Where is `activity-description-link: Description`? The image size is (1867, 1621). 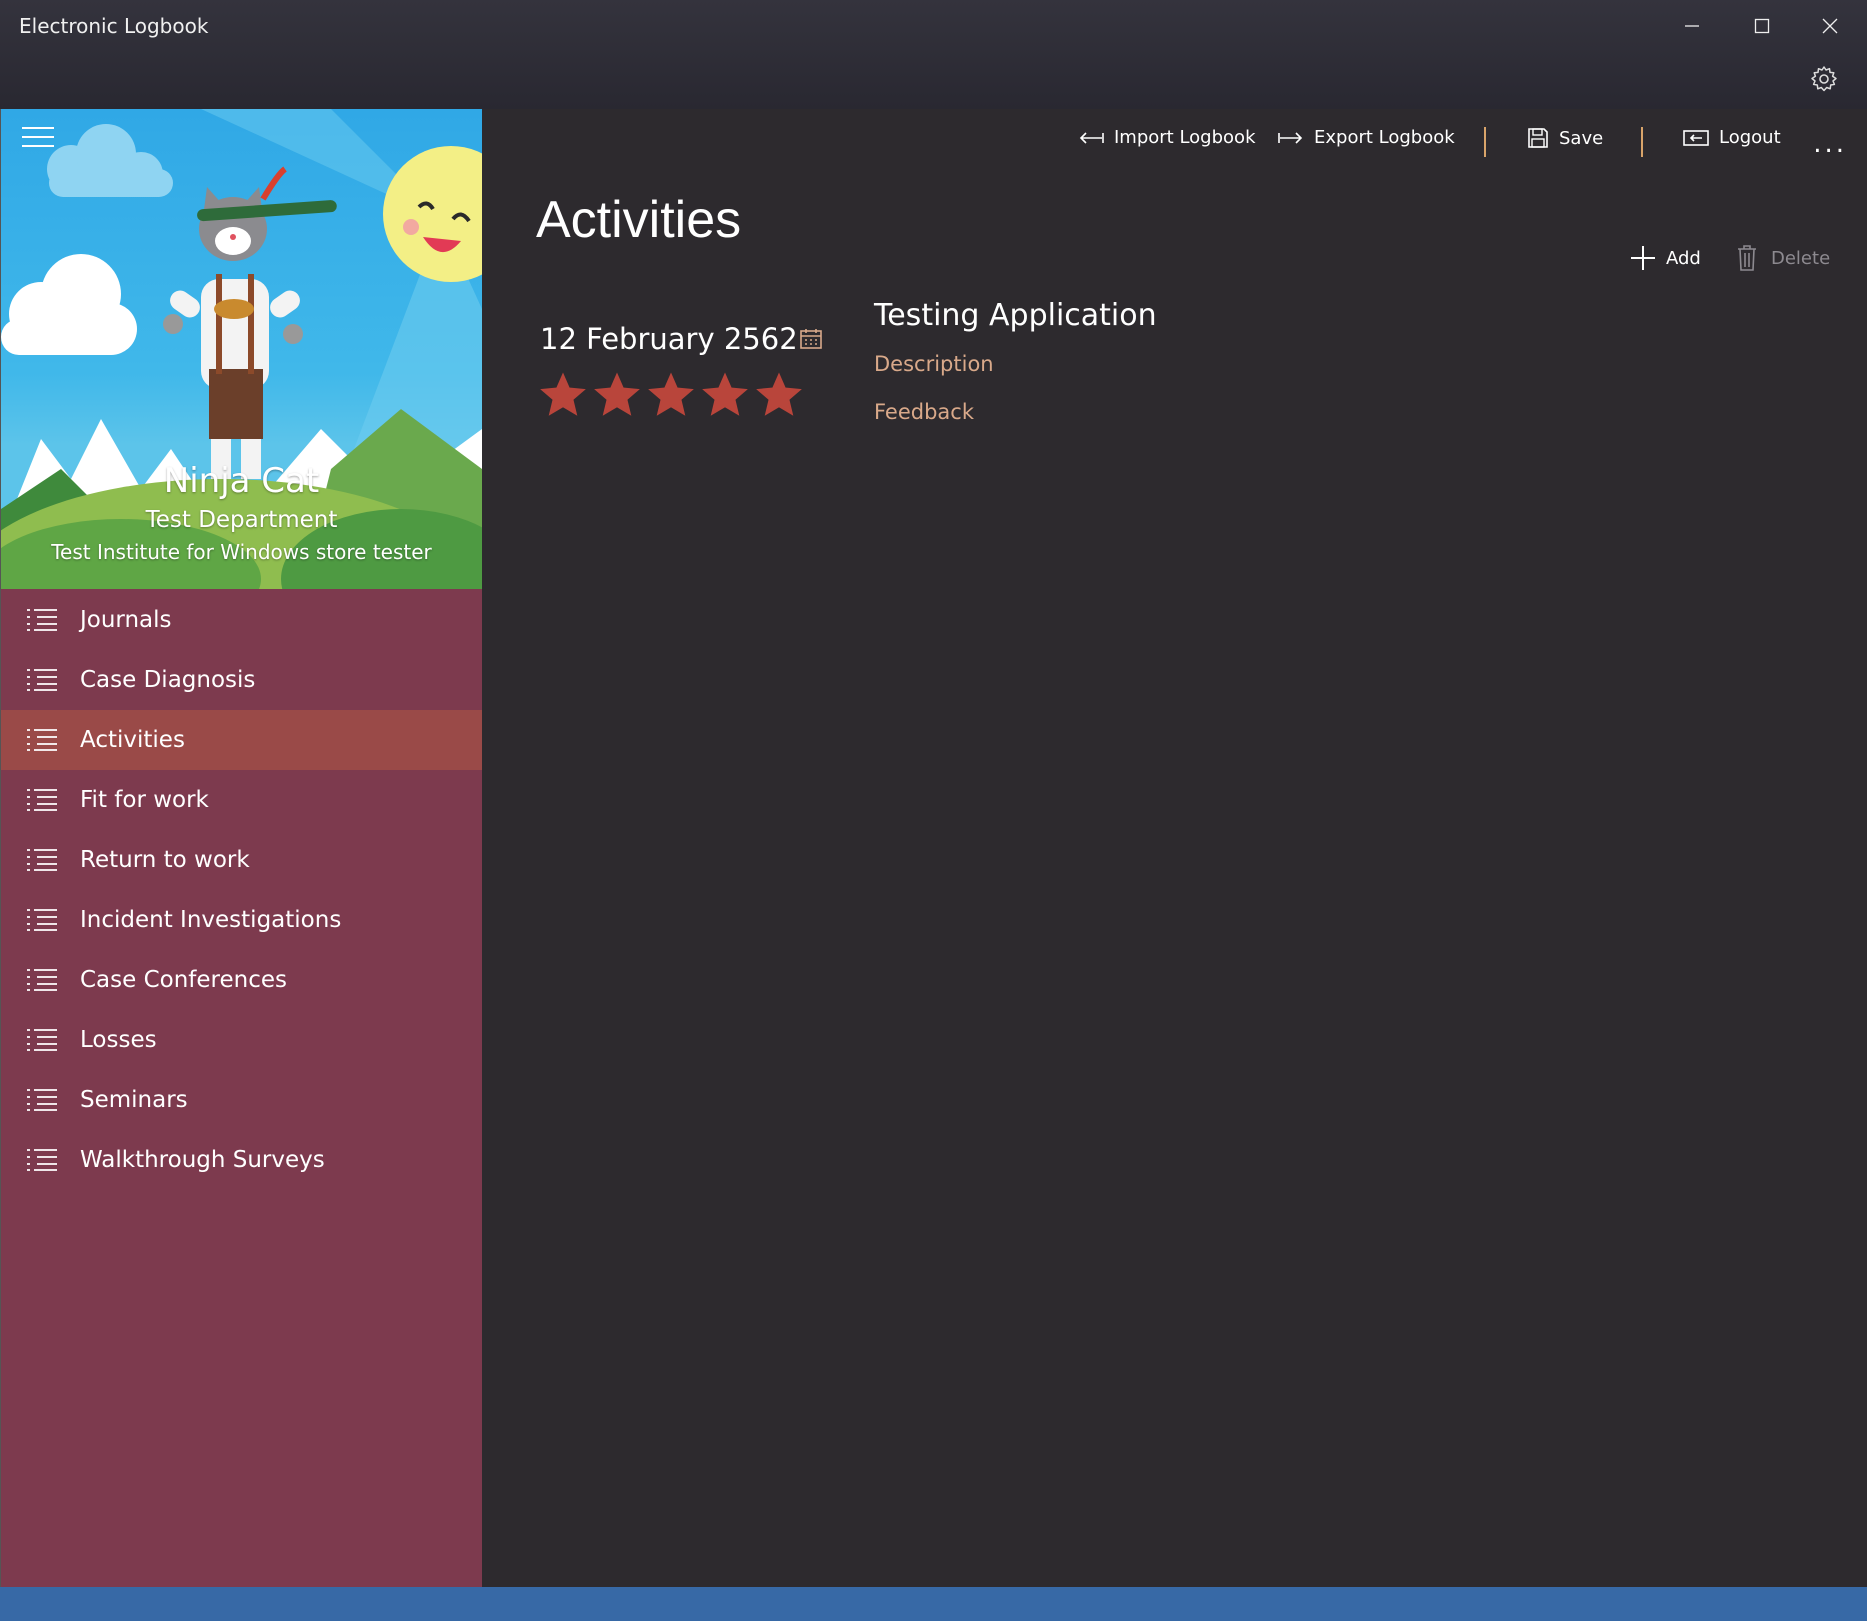 activity-description-link: Description is located at coordinates (934, 364).